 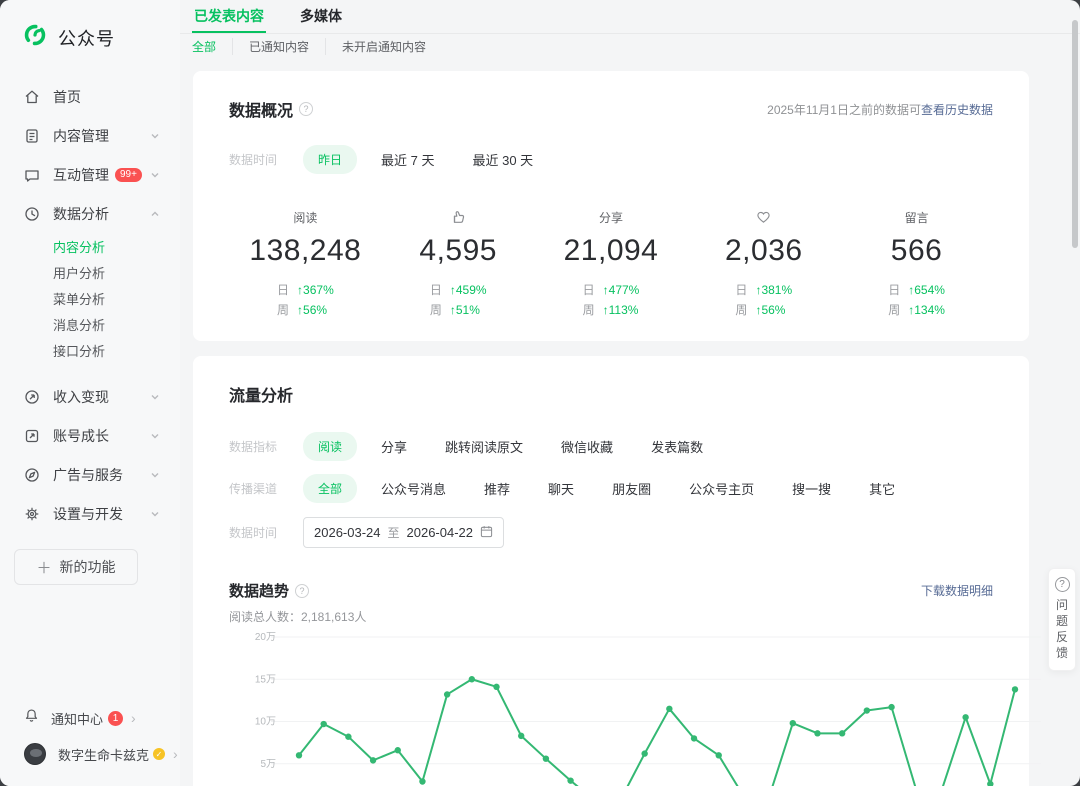 I want to click on svg-text: 20万, so click(x=265, y=637).